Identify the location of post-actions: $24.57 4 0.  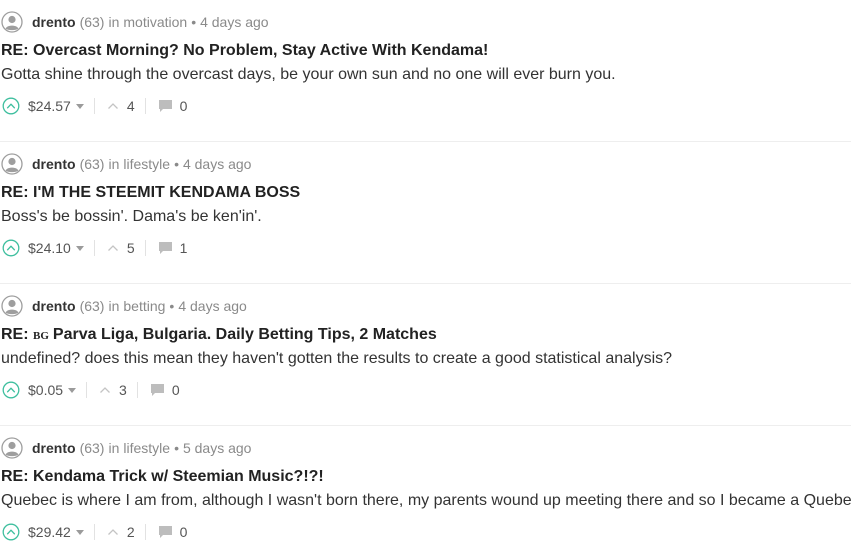
(94, 106).